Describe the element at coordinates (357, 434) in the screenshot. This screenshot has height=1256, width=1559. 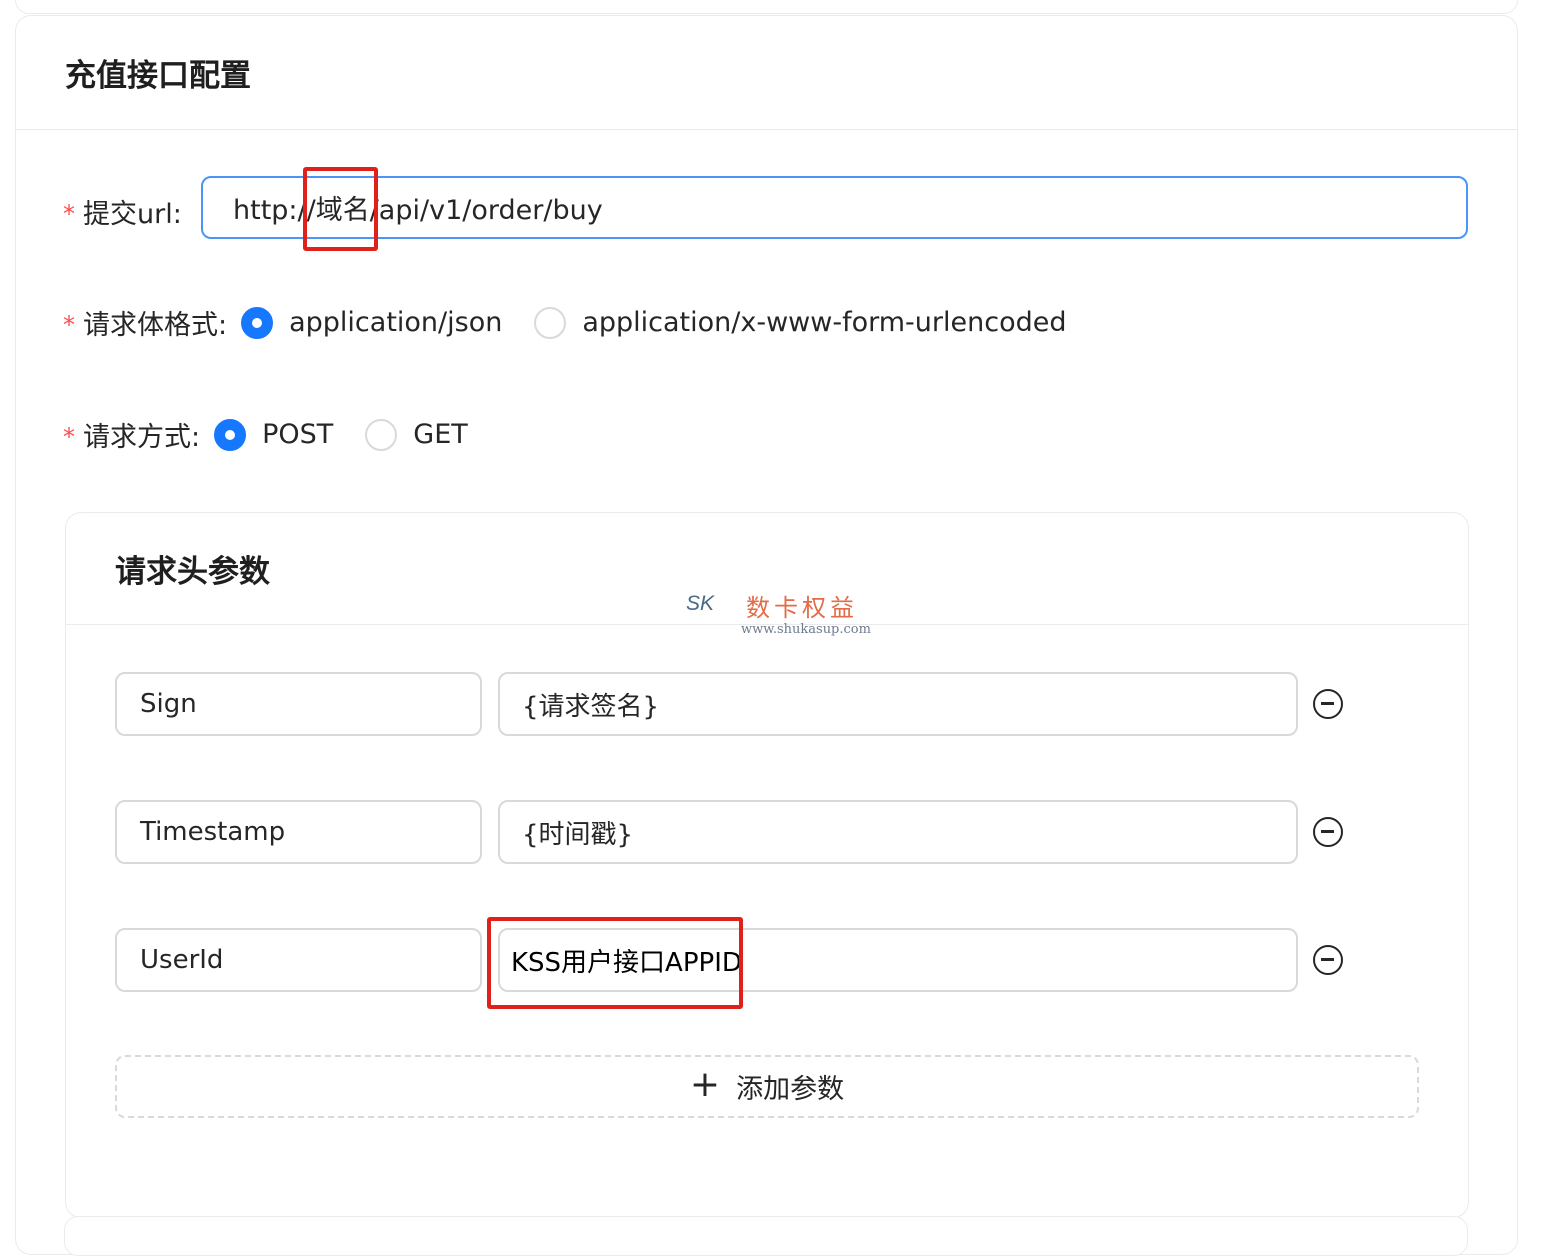
I see `method-radio-group: POST GET` at that location.